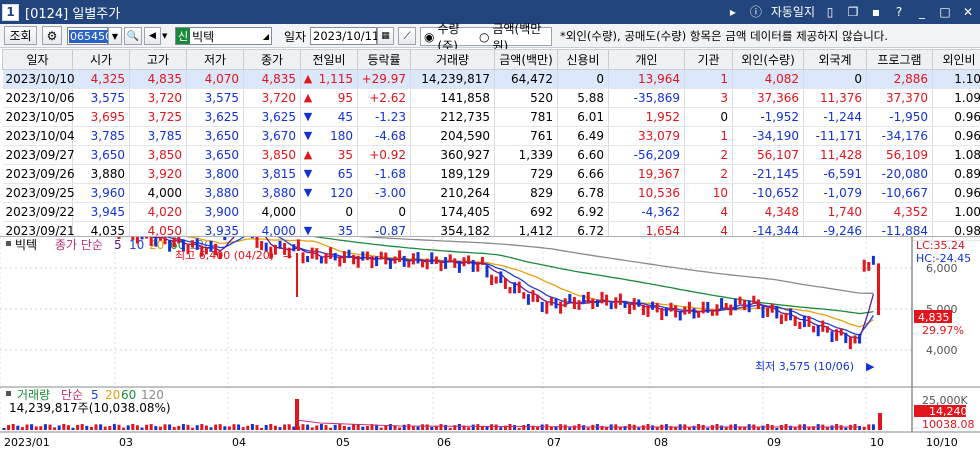 This screenshot has height=455, width=980. I want to click on volume-legend-ma: 20, so click(112, 395).